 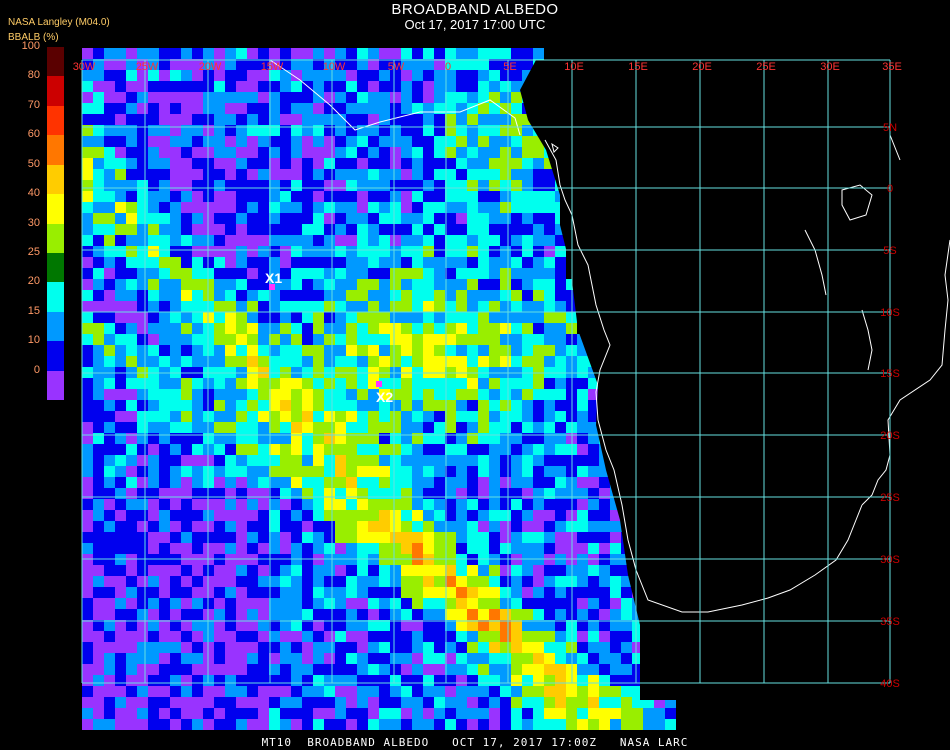 I want to click on longitude-label: 20W, so click(x=210, y=67).